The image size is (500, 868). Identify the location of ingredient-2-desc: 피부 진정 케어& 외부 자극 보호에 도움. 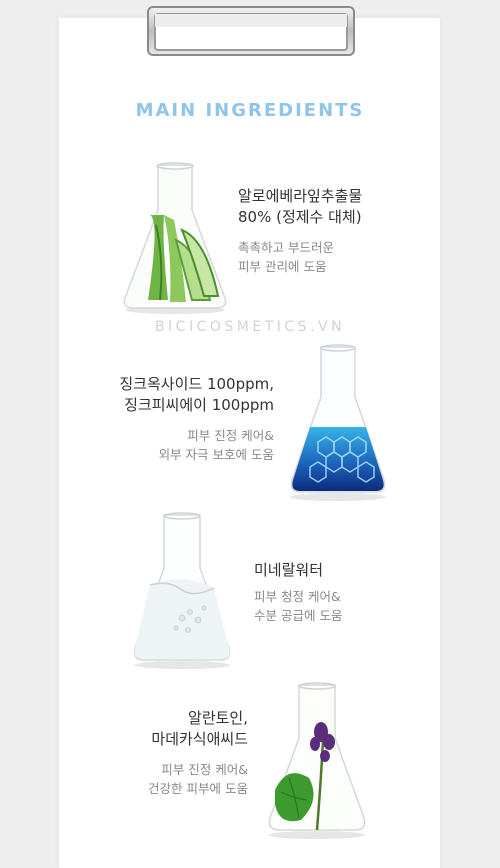
(216, 445).